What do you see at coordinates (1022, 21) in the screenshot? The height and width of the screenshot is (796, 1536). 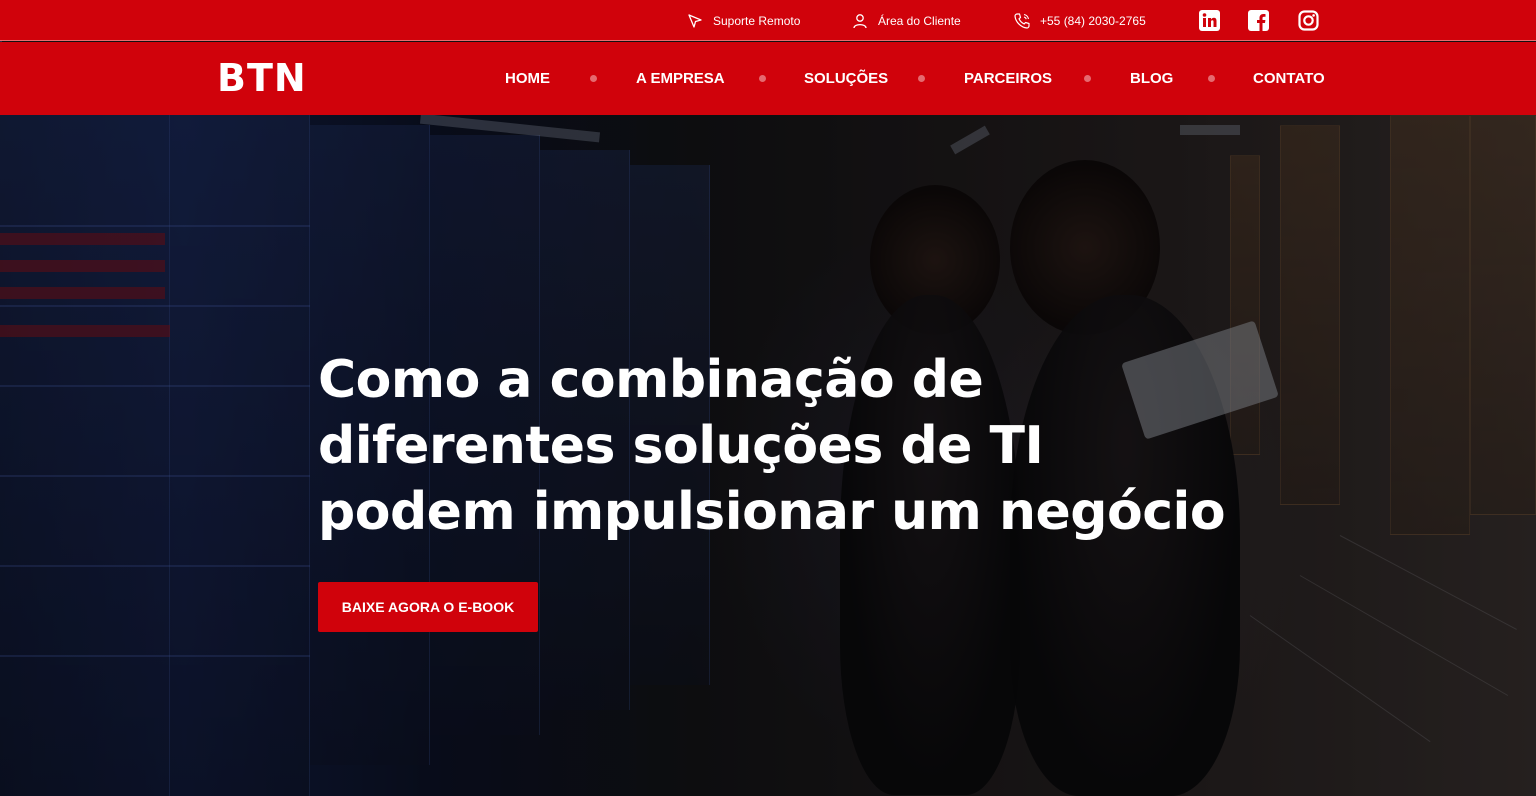 I see `phone-icon` at bounding box center [1022, 21].